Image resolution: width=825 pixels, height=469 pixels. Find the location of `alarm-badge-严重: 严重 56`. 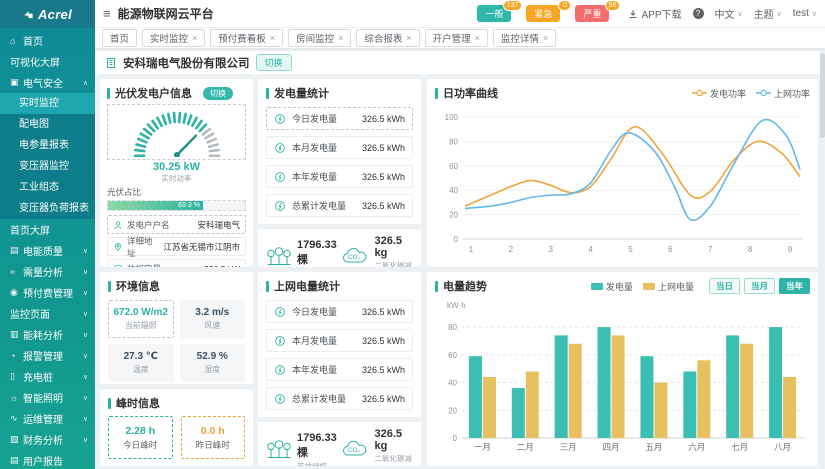

alarm-badge-严重: 严重 56 is located at coordinates (598, 11).